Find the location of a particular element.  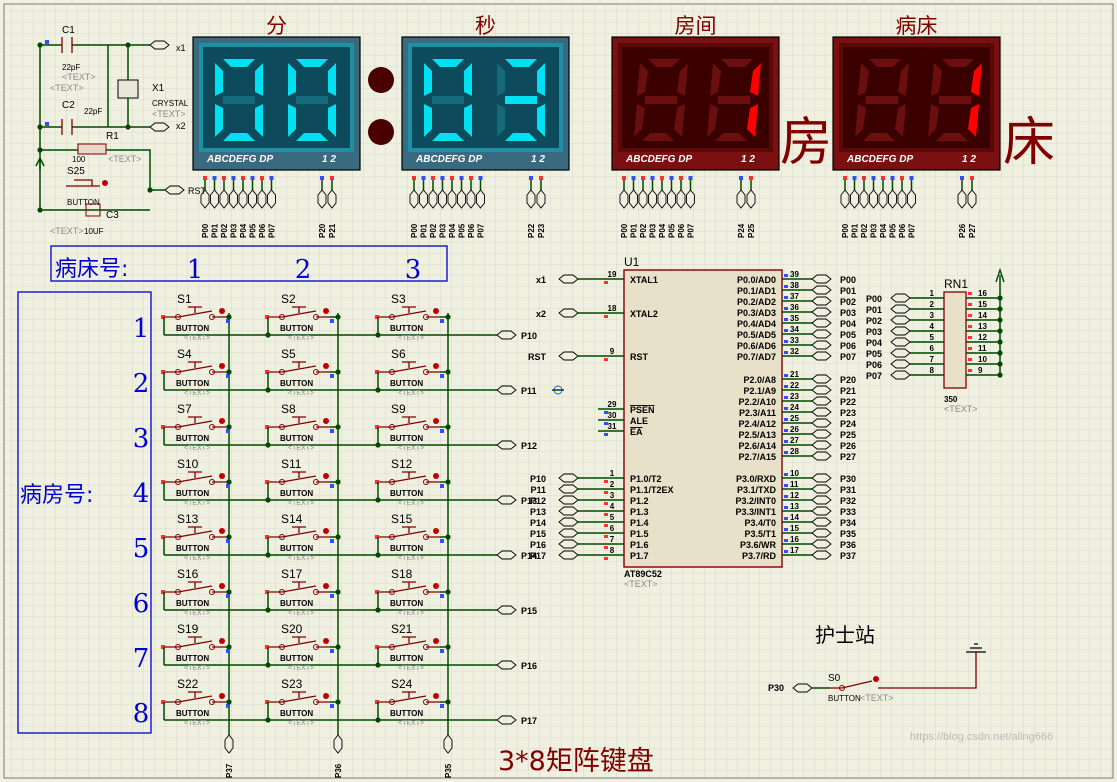

pin-number: 16 is located at coordinates (794, 539).